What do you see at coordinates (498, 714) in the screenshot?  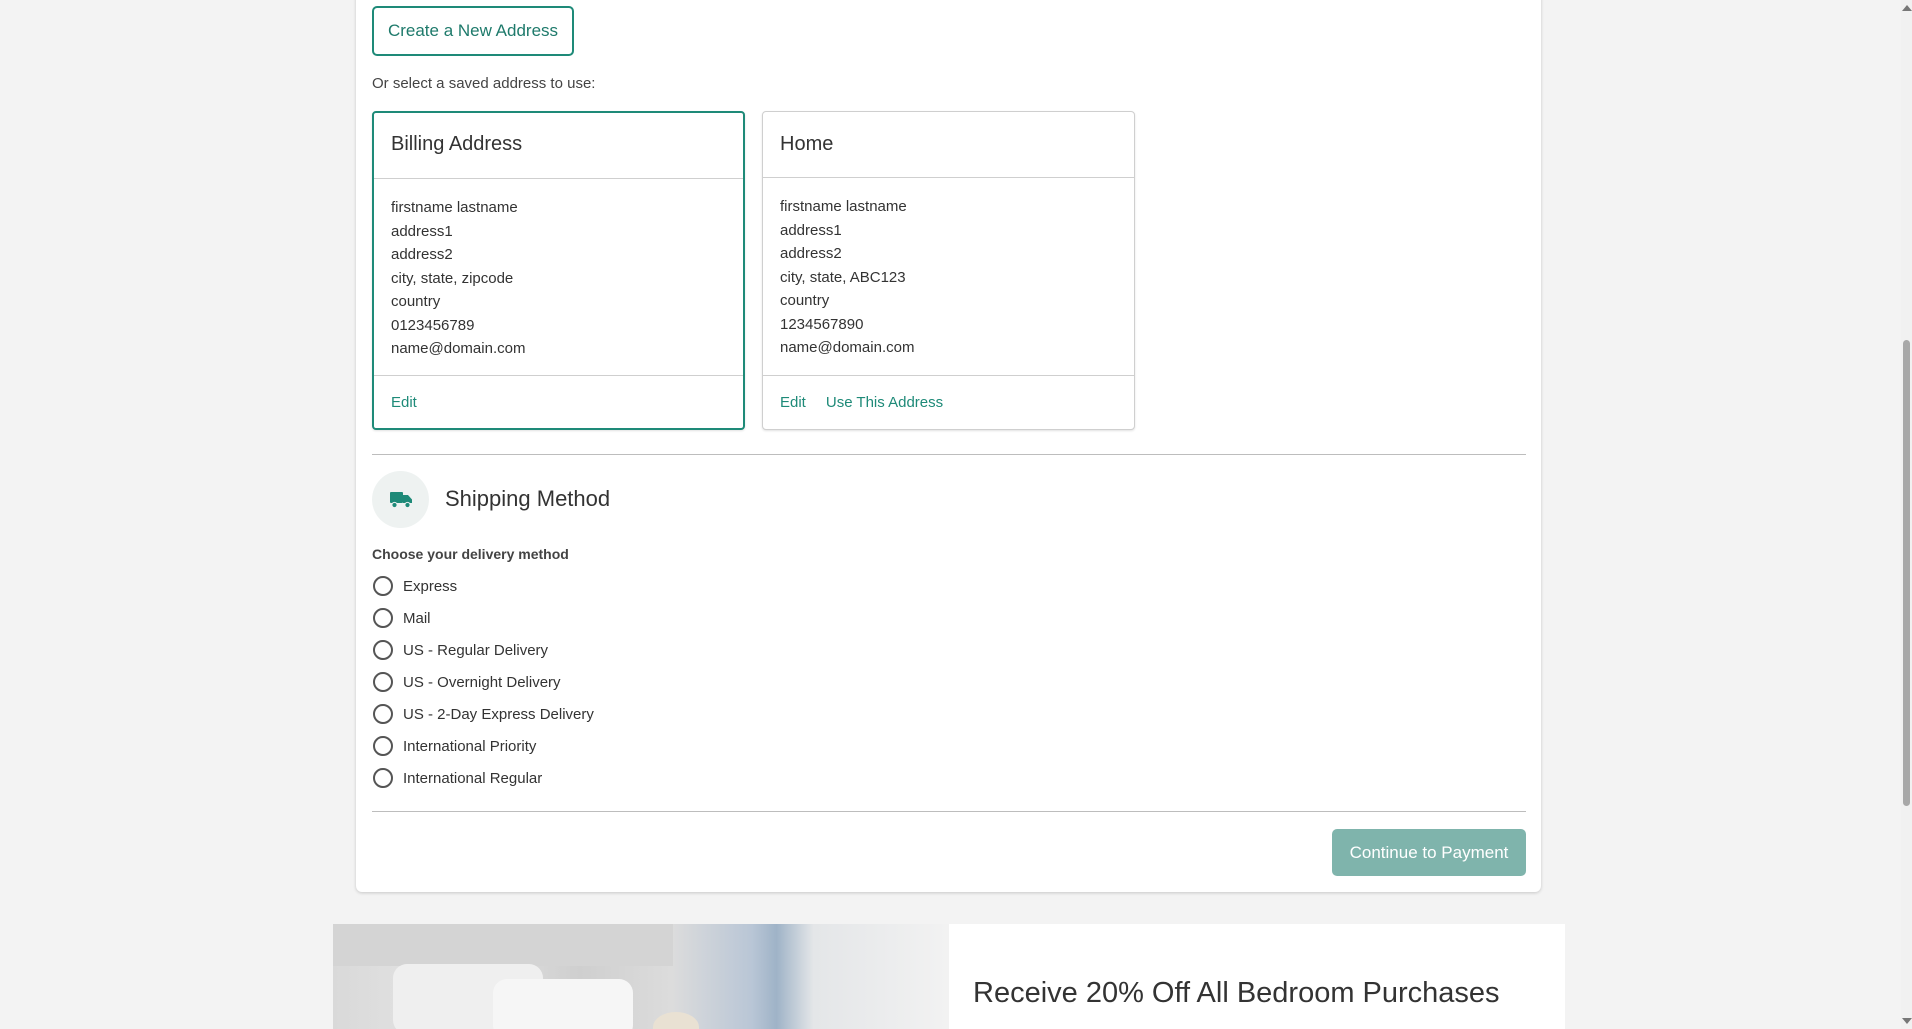 I see `delivery-option-label: US - 2-Day Express Delivery` at bounding box center [498, 714].